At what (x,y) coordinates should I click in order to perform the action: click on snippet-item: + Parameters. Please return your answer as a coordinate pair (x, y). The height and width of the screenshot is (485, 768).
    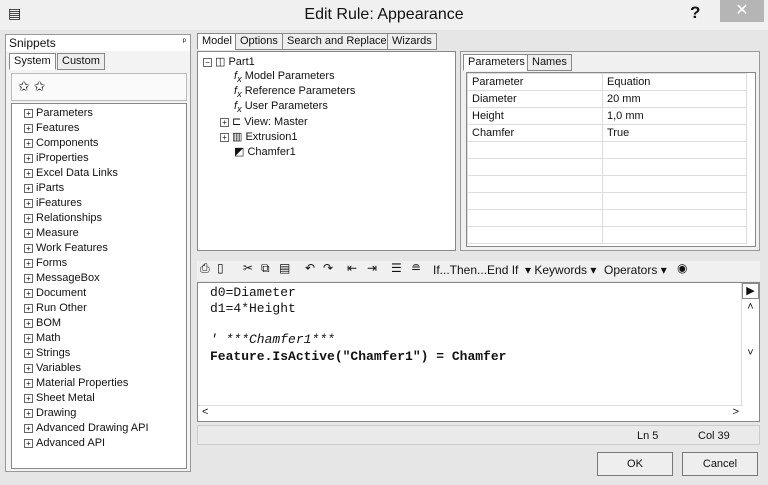
    Looking at the image, I should click on (58, 114).